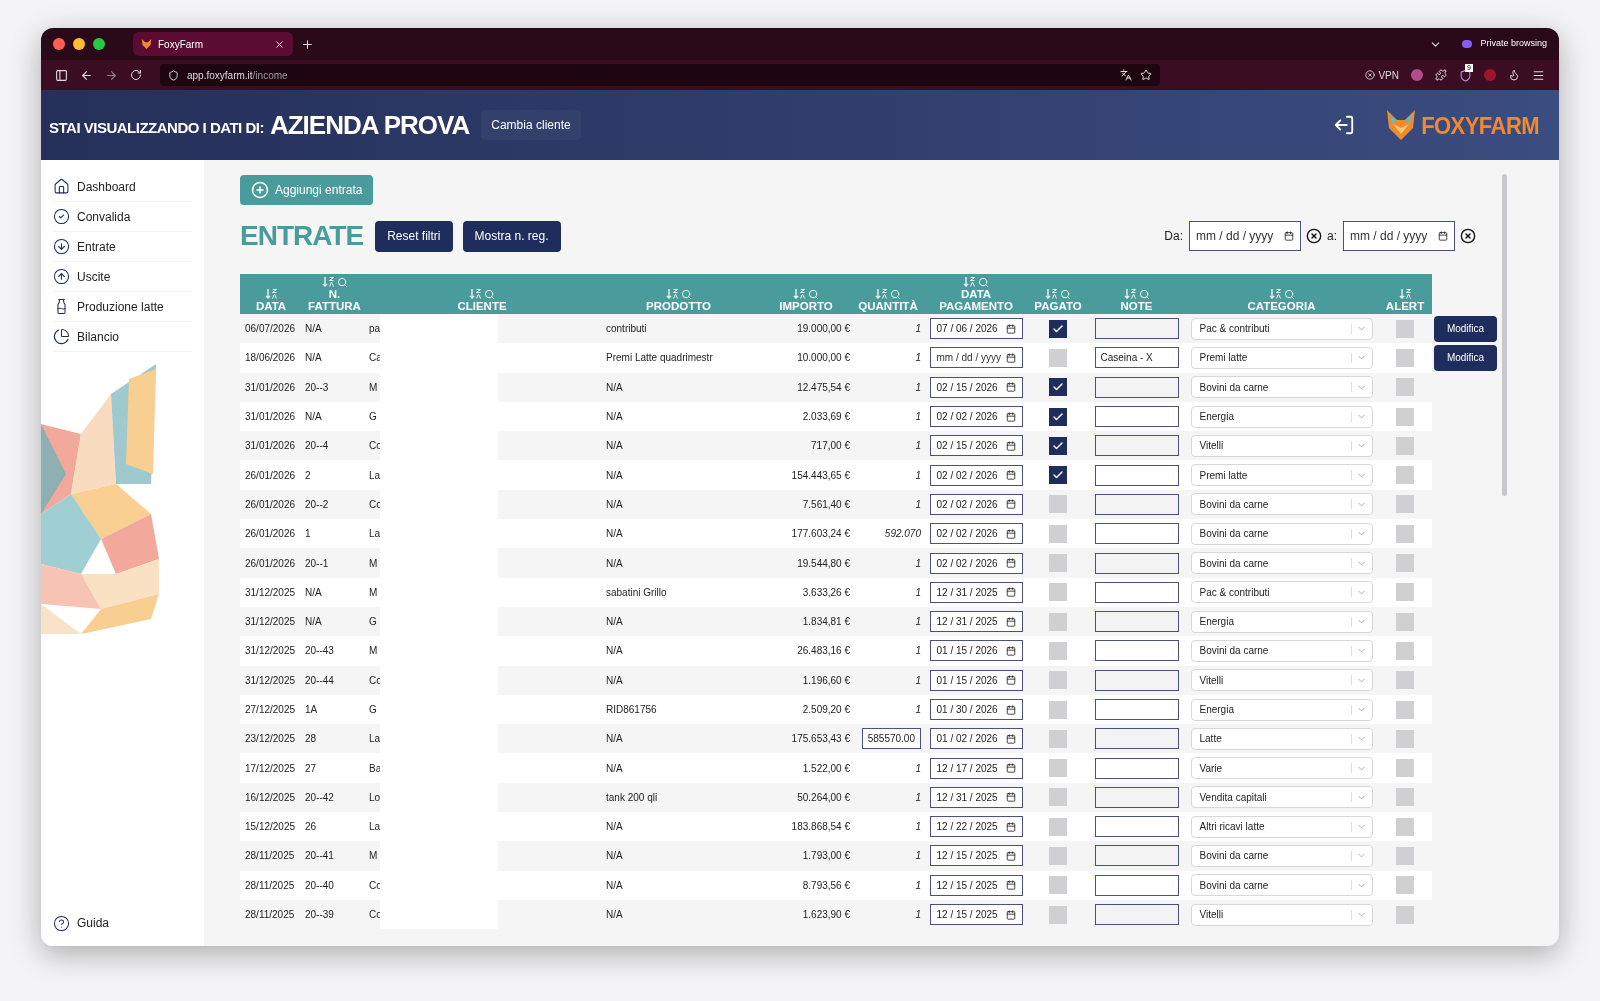 The height and width of the screenshot is (1001, 1600). Describe the element at coordinates (1245, 236) in the screenshot. I see `from-date-field: mm / dd / yyyy` at that location.